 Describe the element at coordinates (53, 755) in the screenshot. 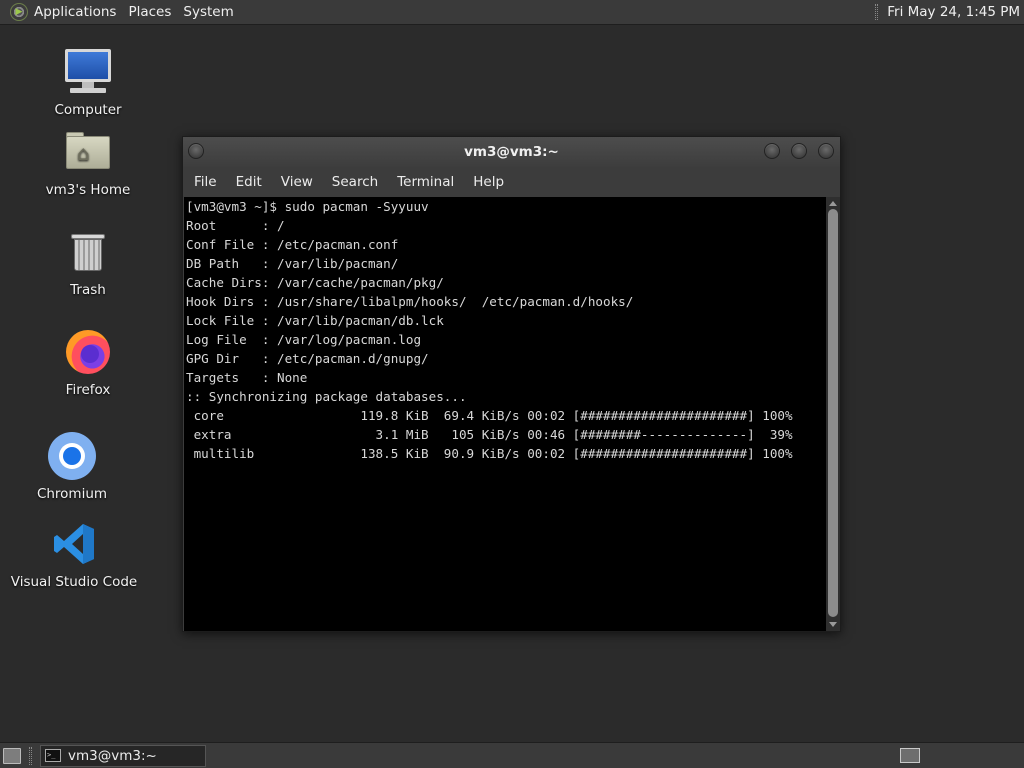

I see `terminal-icon: >_` at that location.